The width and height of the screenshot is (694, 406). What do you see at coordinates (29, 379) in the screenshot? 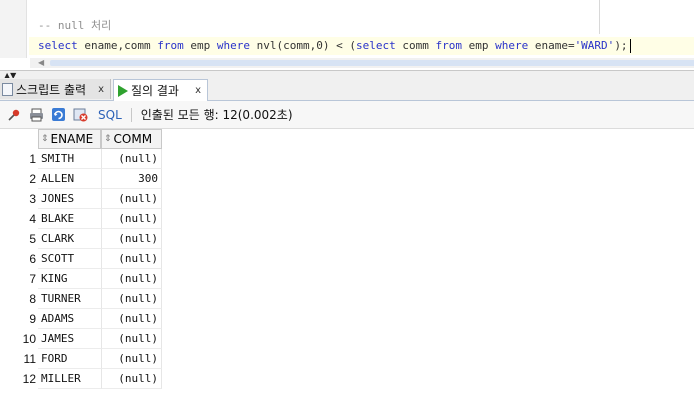
I see `row-number: 12` at bounding box center [29, 379].